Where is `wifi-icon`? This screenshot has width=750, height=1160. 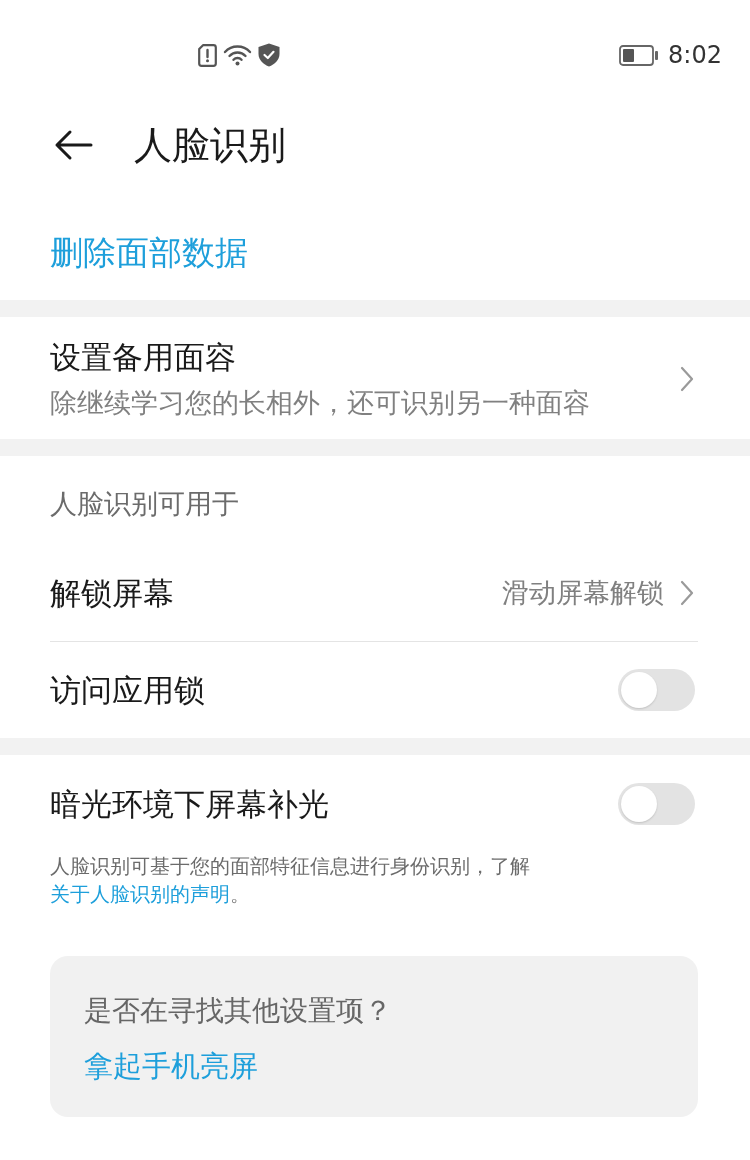
wifi-icon is located at coordinates (237, 55).